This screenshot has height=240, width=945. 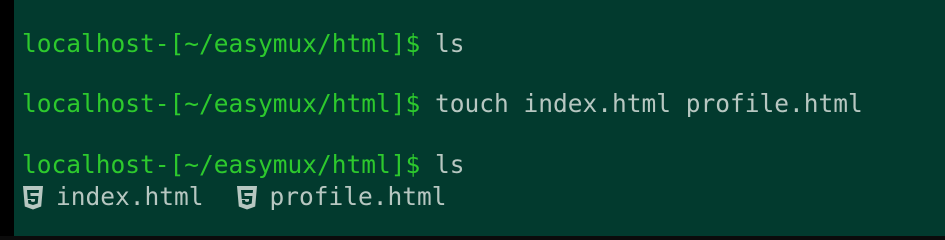 I want to click on file-entry: profile.html, so click(x=341, y=197).